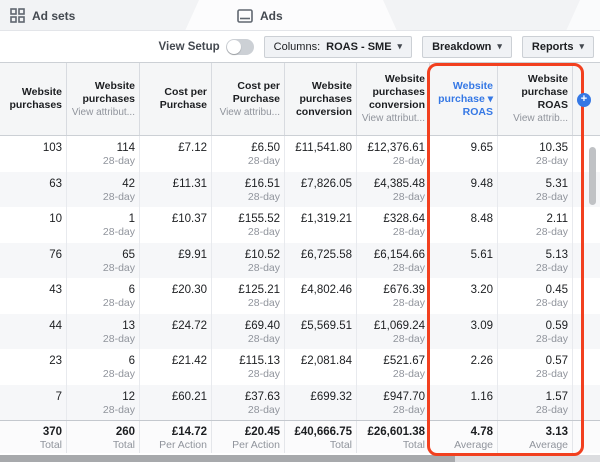 The height and width of the screenshot is (467, 600). I want to click on columns-dropdown: Columns: ROAS - SME ▾, so click(338, 46).